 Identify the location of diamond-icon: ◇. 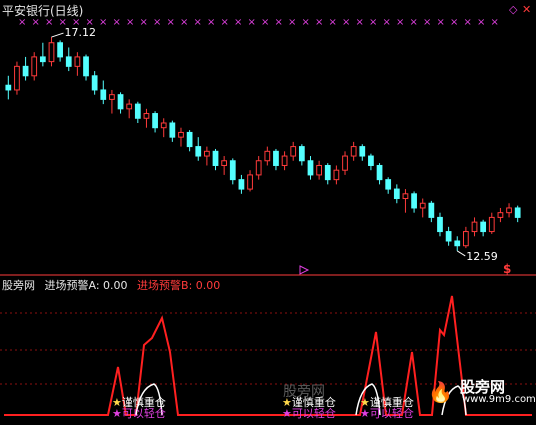
(513, 9).